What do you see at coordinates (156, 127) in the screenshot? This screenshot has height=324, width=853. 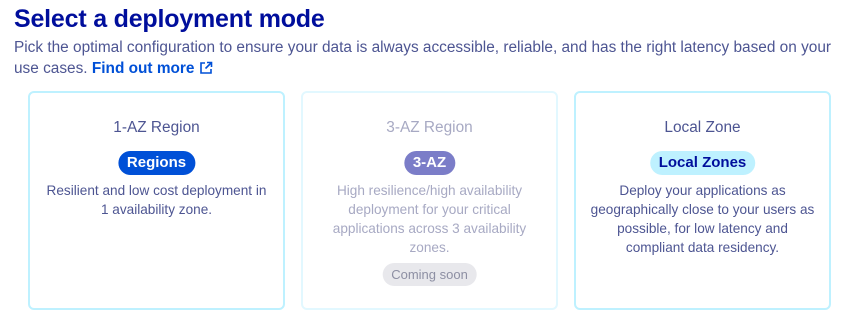 I see `card-title: 1-AZ Region` at bounding box center [156, 127].